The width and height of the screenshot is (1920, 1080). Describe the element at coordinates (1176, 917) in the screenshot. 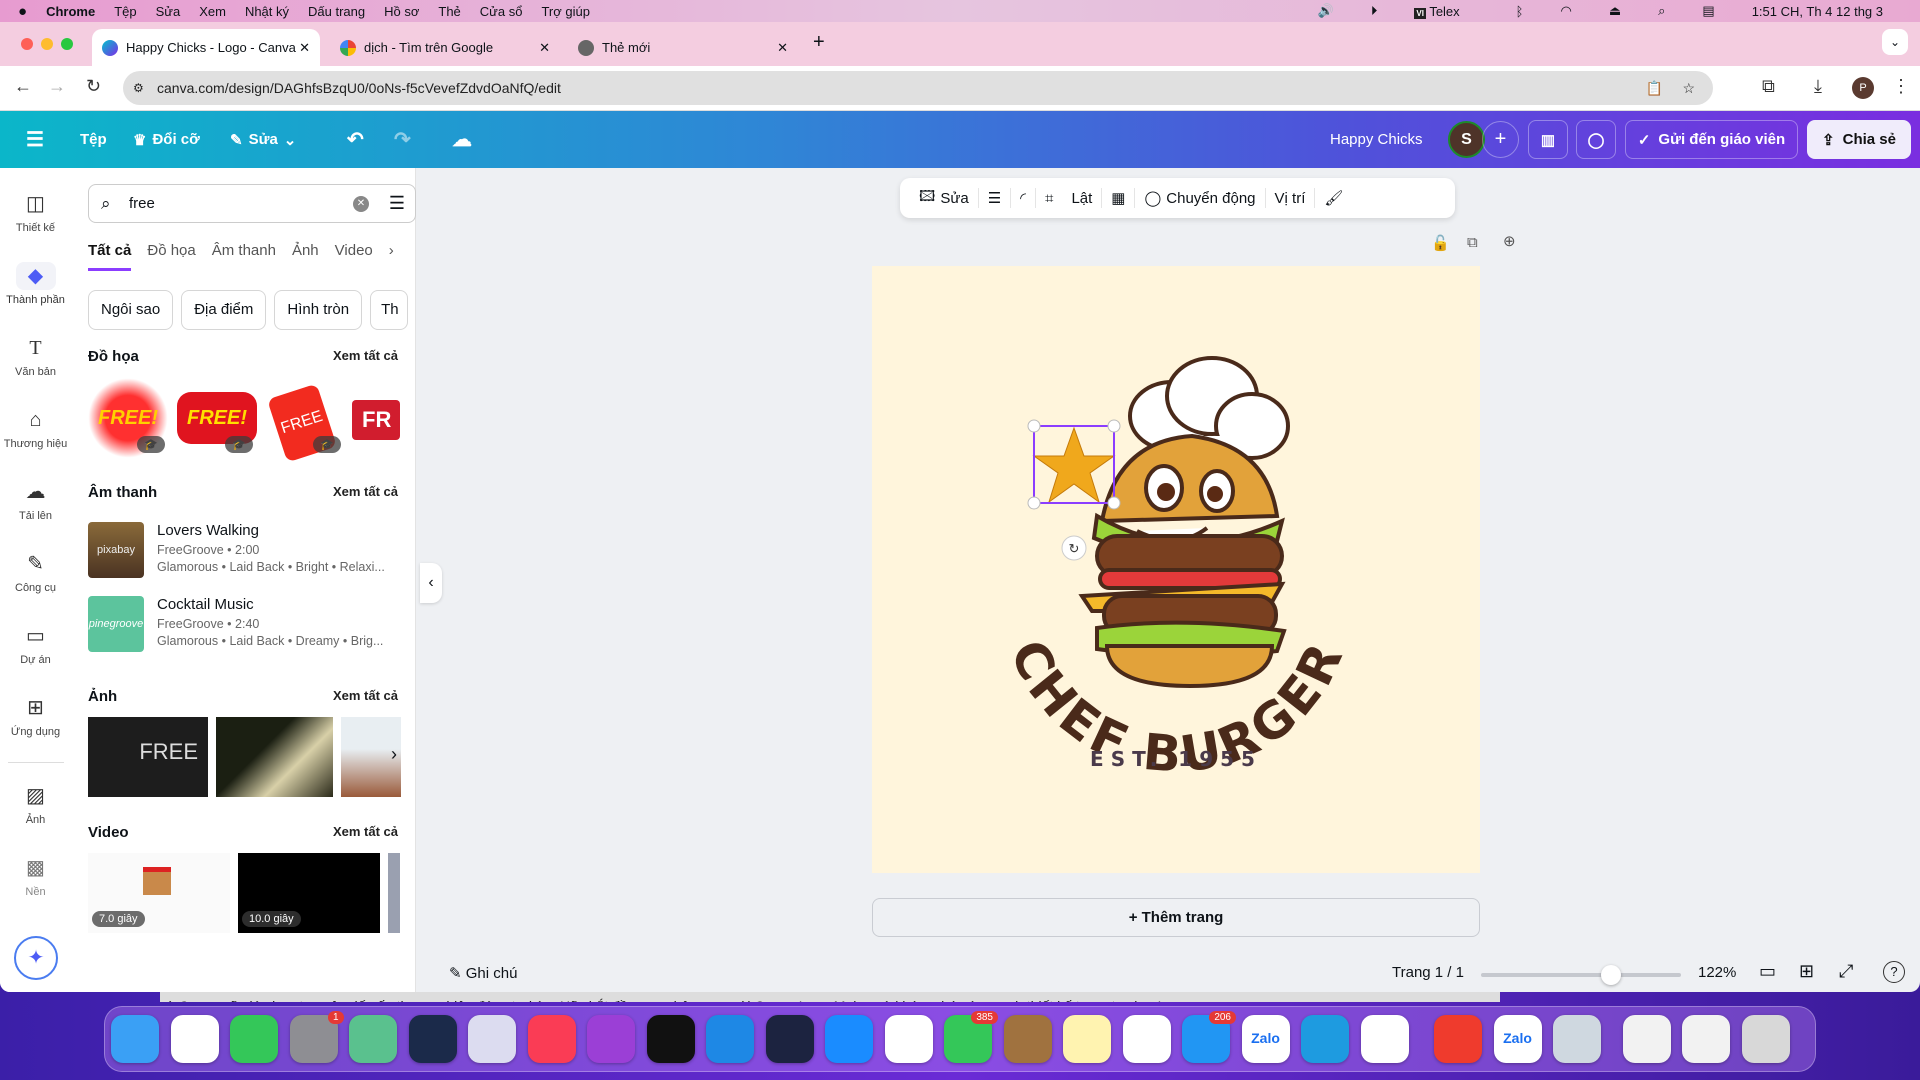

I see `add-page-button: + Thêm trang` at that location.